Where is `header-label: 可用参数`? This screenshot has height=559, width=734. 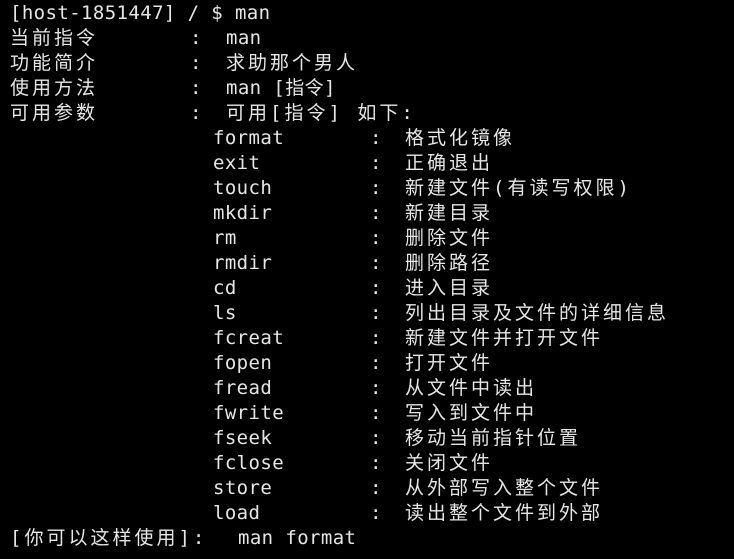
header-label: 可用参数 is located at coordinates (54, 113).